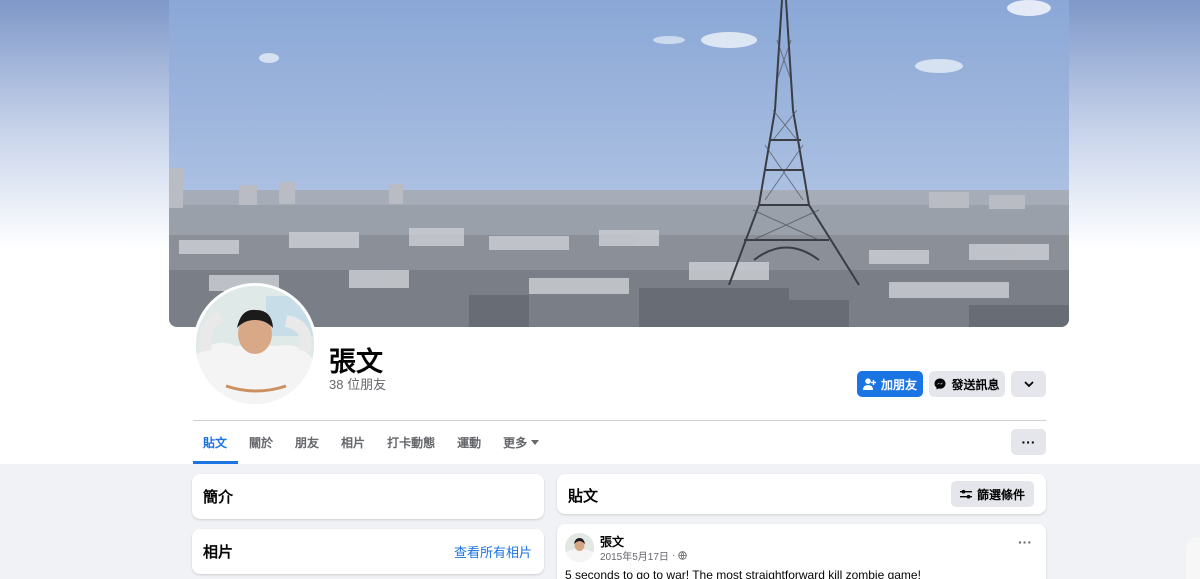 Image resolution: width=1200 pixels, height=579 pixels. What do you see at coordinates (368, 551) in the screenshot?
I see `photos-card: 相片 查看所有相片` at bounding box center [368, 551].